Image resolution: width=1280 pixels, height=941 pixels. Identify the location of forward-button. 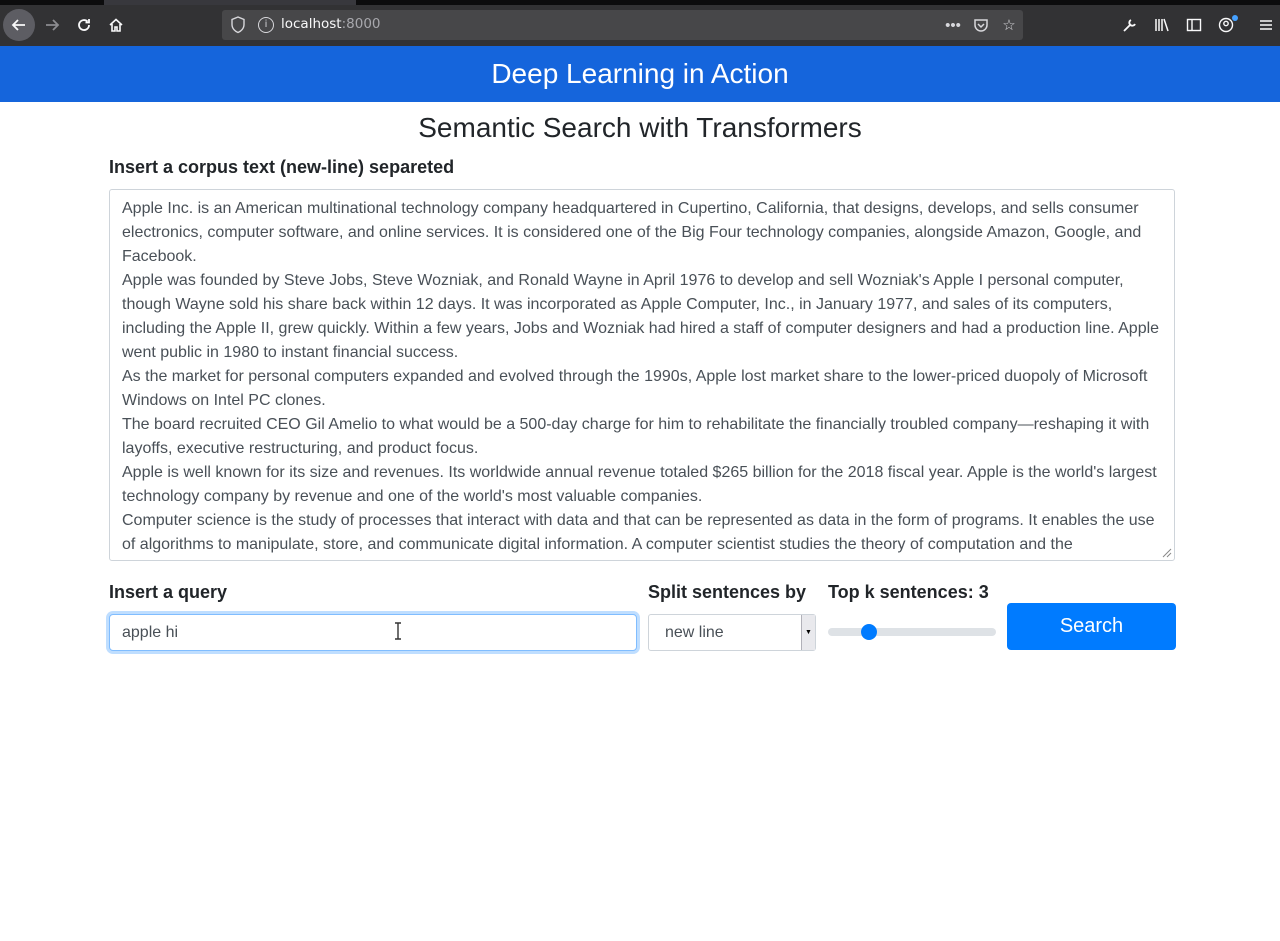
(52, 25).